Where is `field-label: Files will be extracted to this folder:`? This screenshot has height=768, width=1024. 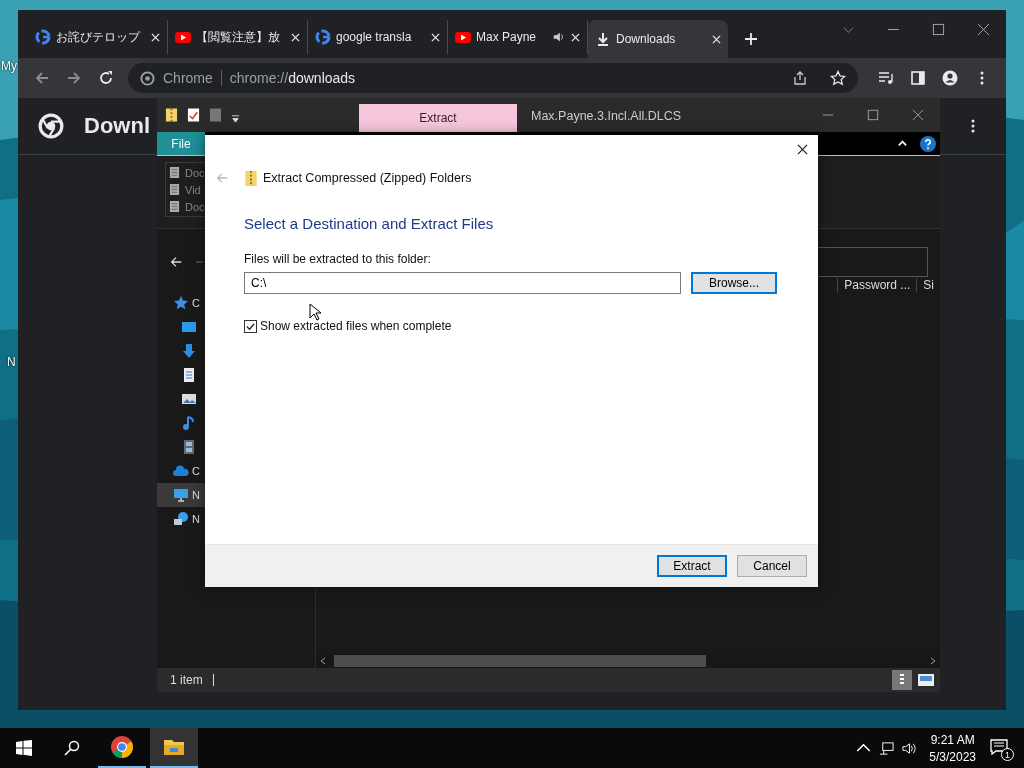
field-label: Files will be extracted to this folder: is located at coordinates (338, 259).